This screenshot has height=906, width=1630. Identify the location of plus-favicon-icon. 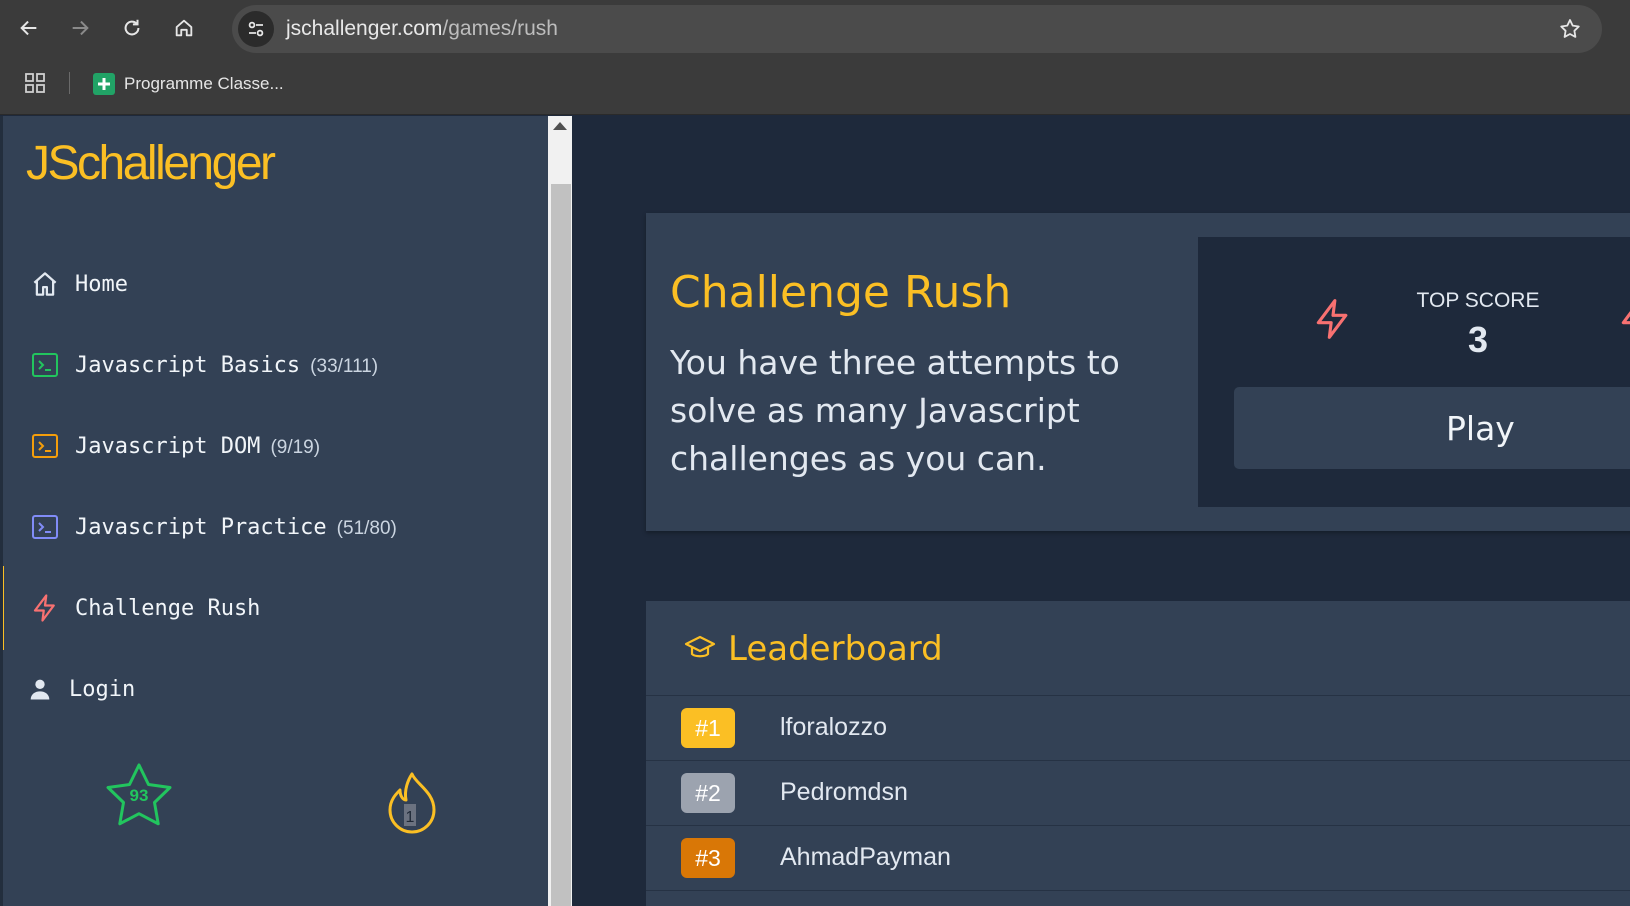
(104, 84).